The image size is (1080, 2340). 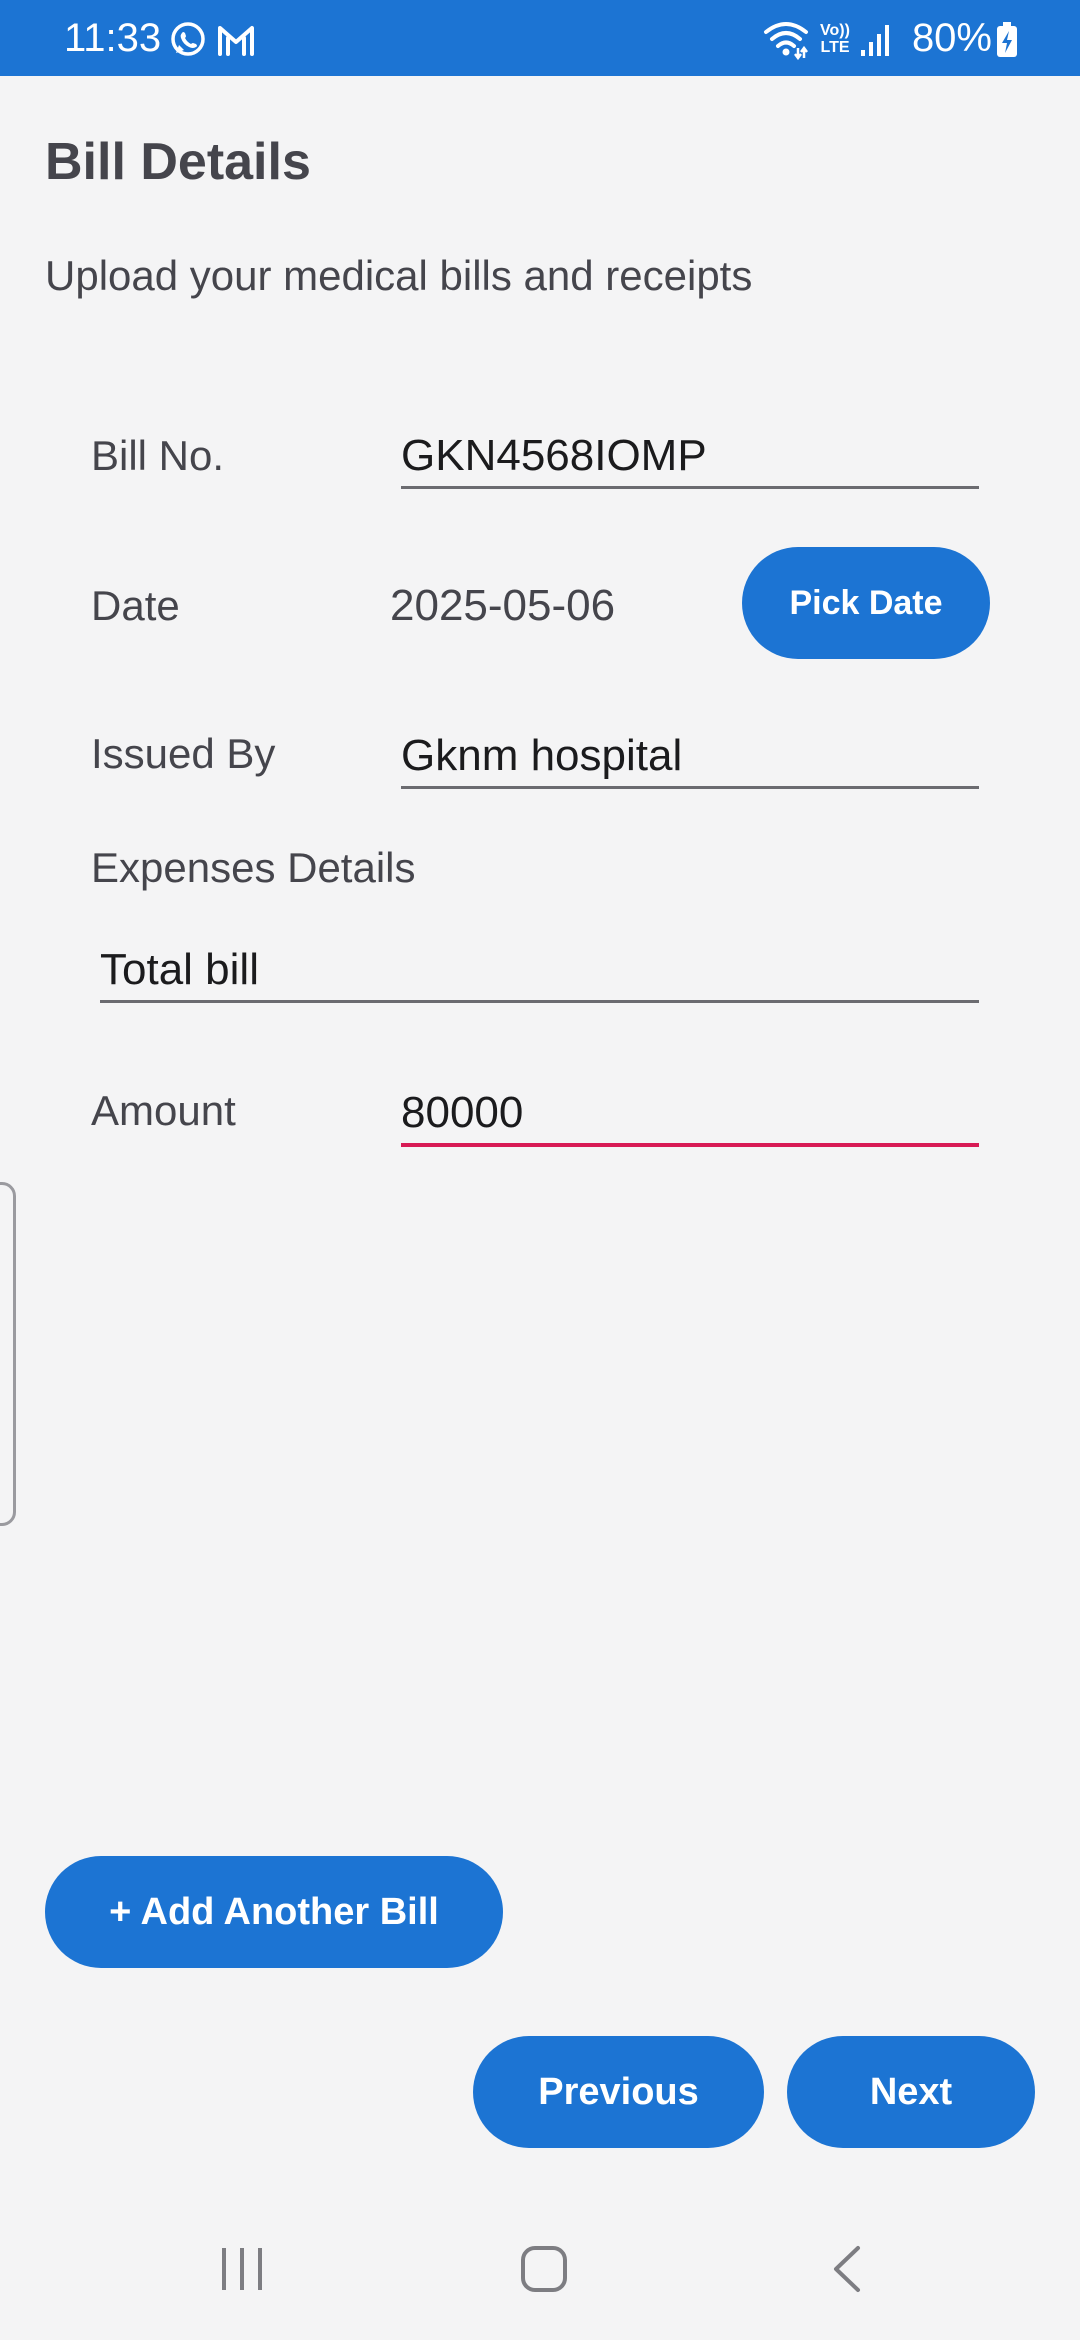 What do you see at coordinates (848, 2271) in the screenshot?
I see `back-icon` at bounding box center [848, 2271].